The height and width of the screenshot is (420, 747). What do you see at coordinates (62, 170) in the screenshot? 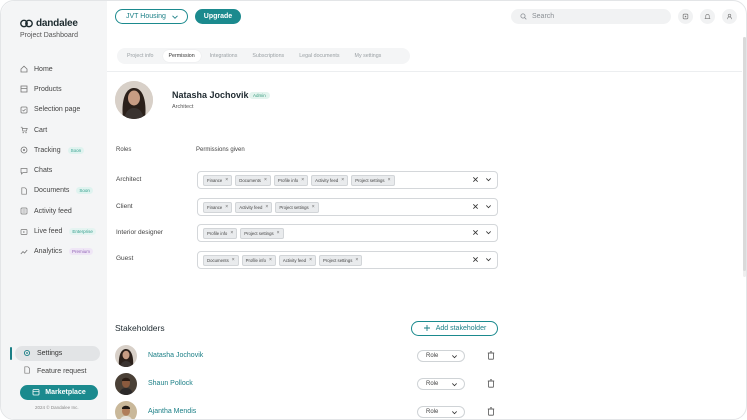
I see `sidebar-item-chats: Chats` at bounding box center [62, 170].